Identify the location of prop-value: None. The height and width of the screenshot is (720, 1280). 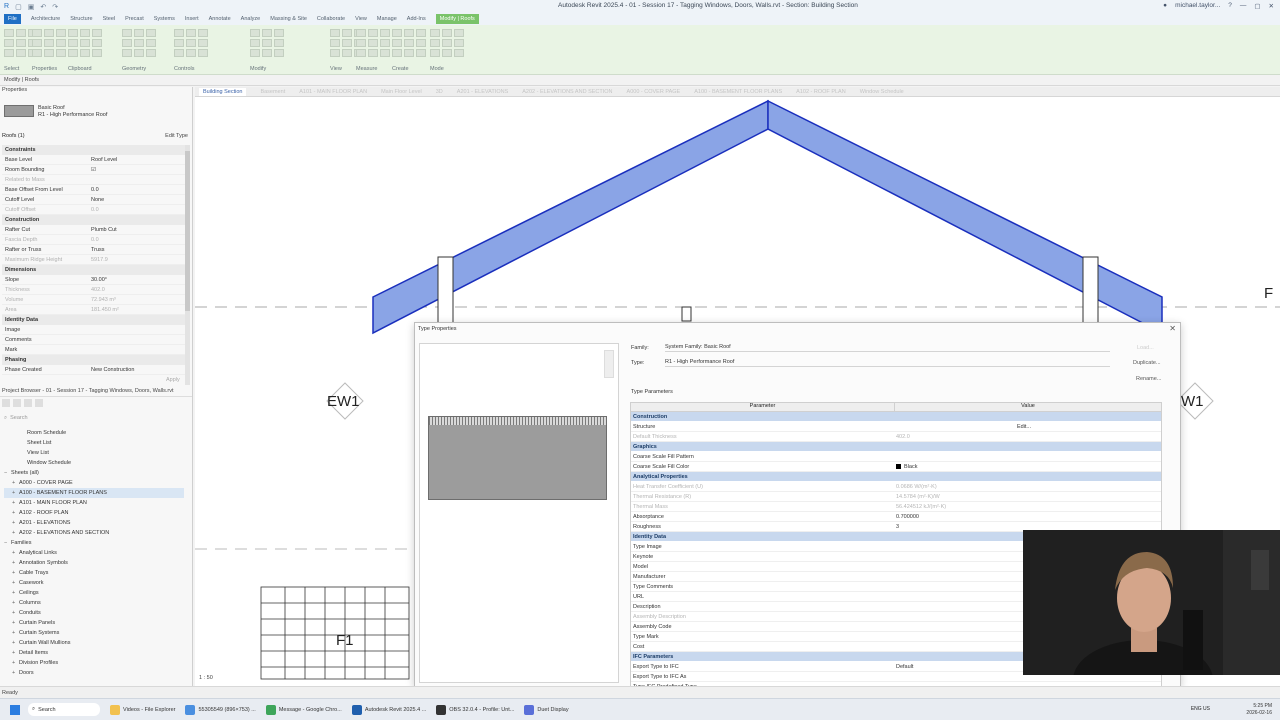
(138, 200).